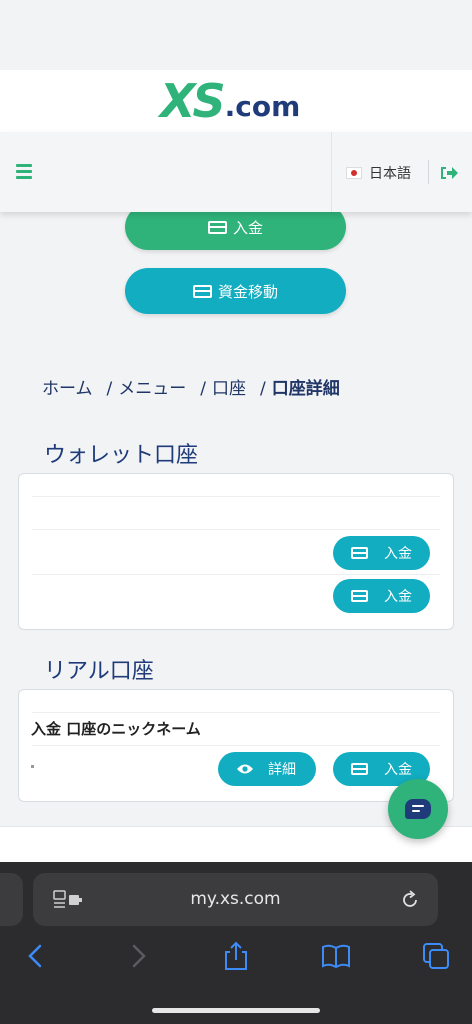  I want to click on bookmarks-icon, so click(336, 956).